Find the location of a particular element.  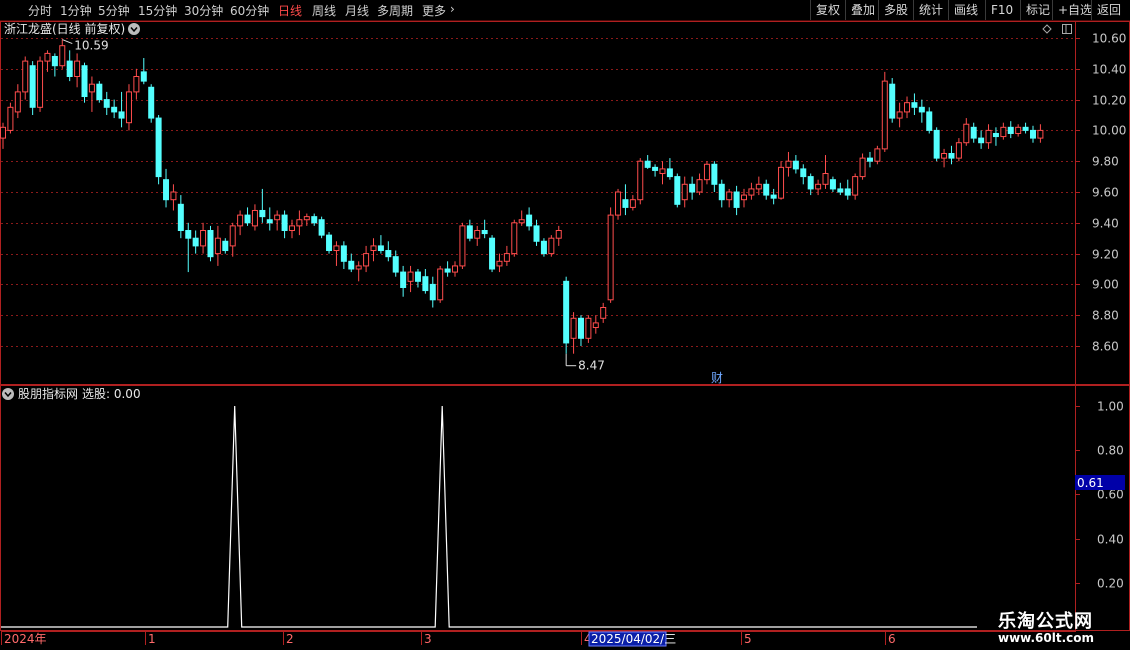

price-tick-label: 10.40 is located at coordinates (1109, 70).